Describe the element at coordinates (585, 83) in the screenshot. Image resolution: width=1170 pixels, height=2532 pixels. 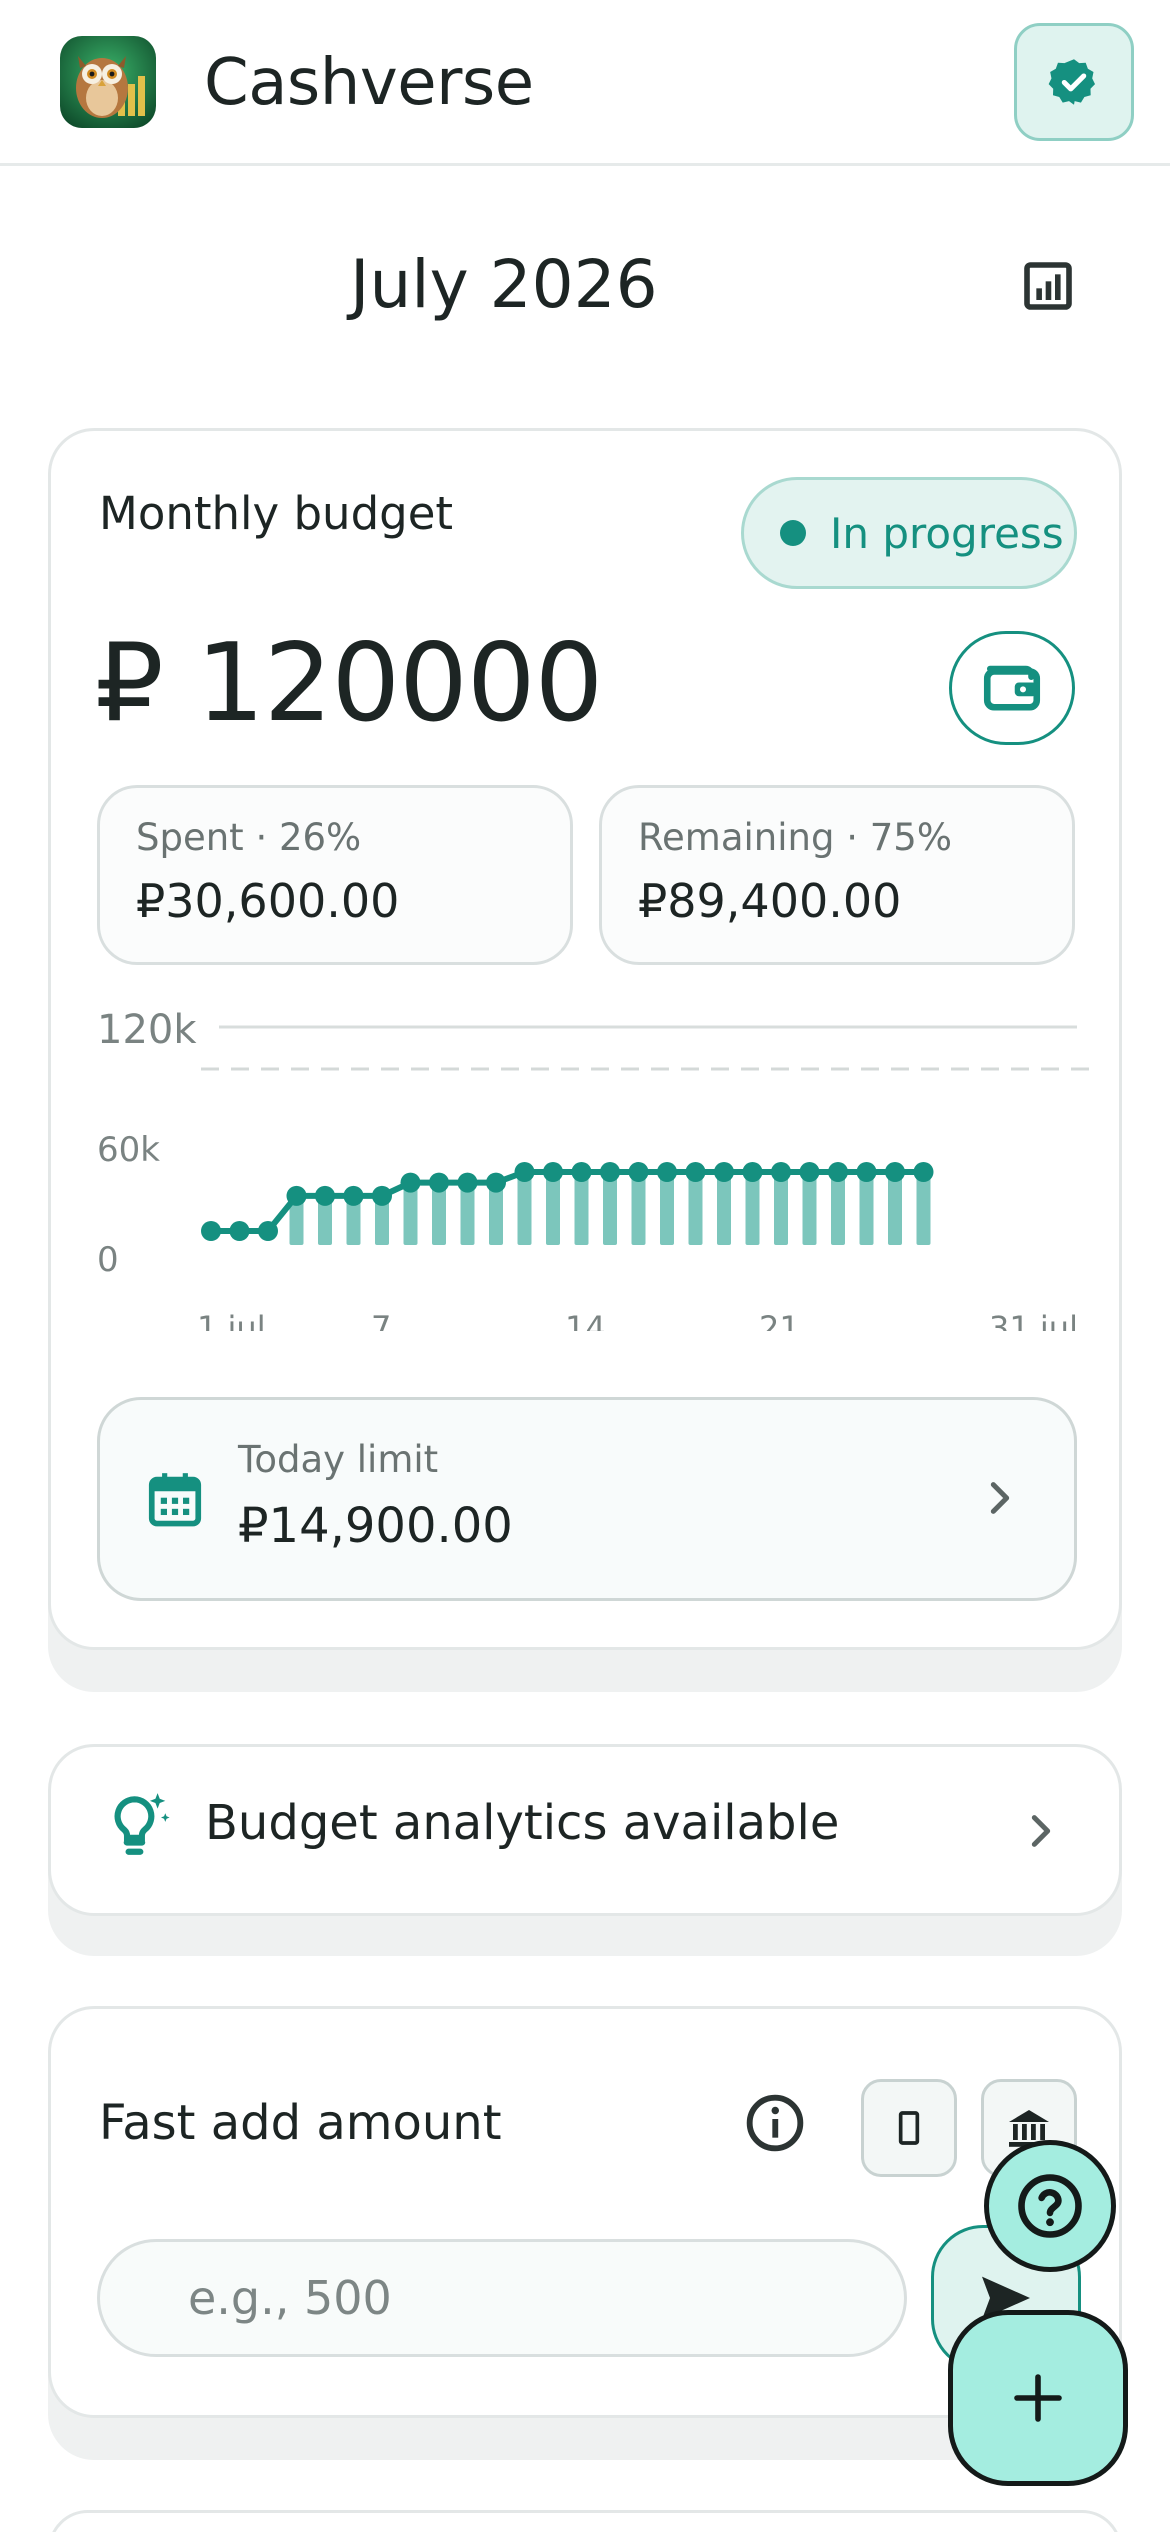
I see `app-header: Cashverse` at that location.